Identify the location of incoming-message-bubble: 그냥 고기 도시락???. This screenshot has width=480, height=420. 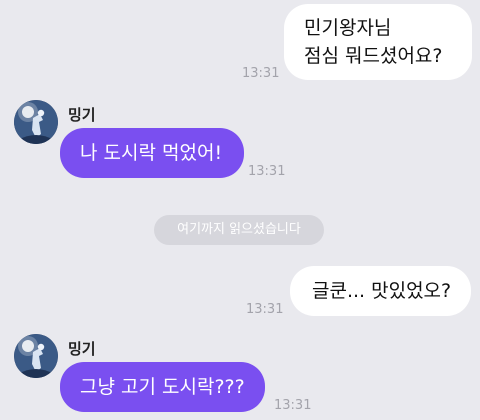
(162, 387).